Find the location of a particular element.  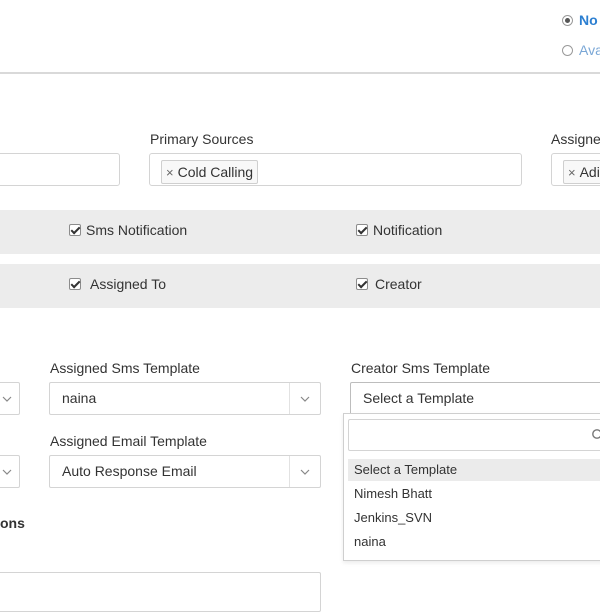

search-icon is located at coordinates (596, 434).